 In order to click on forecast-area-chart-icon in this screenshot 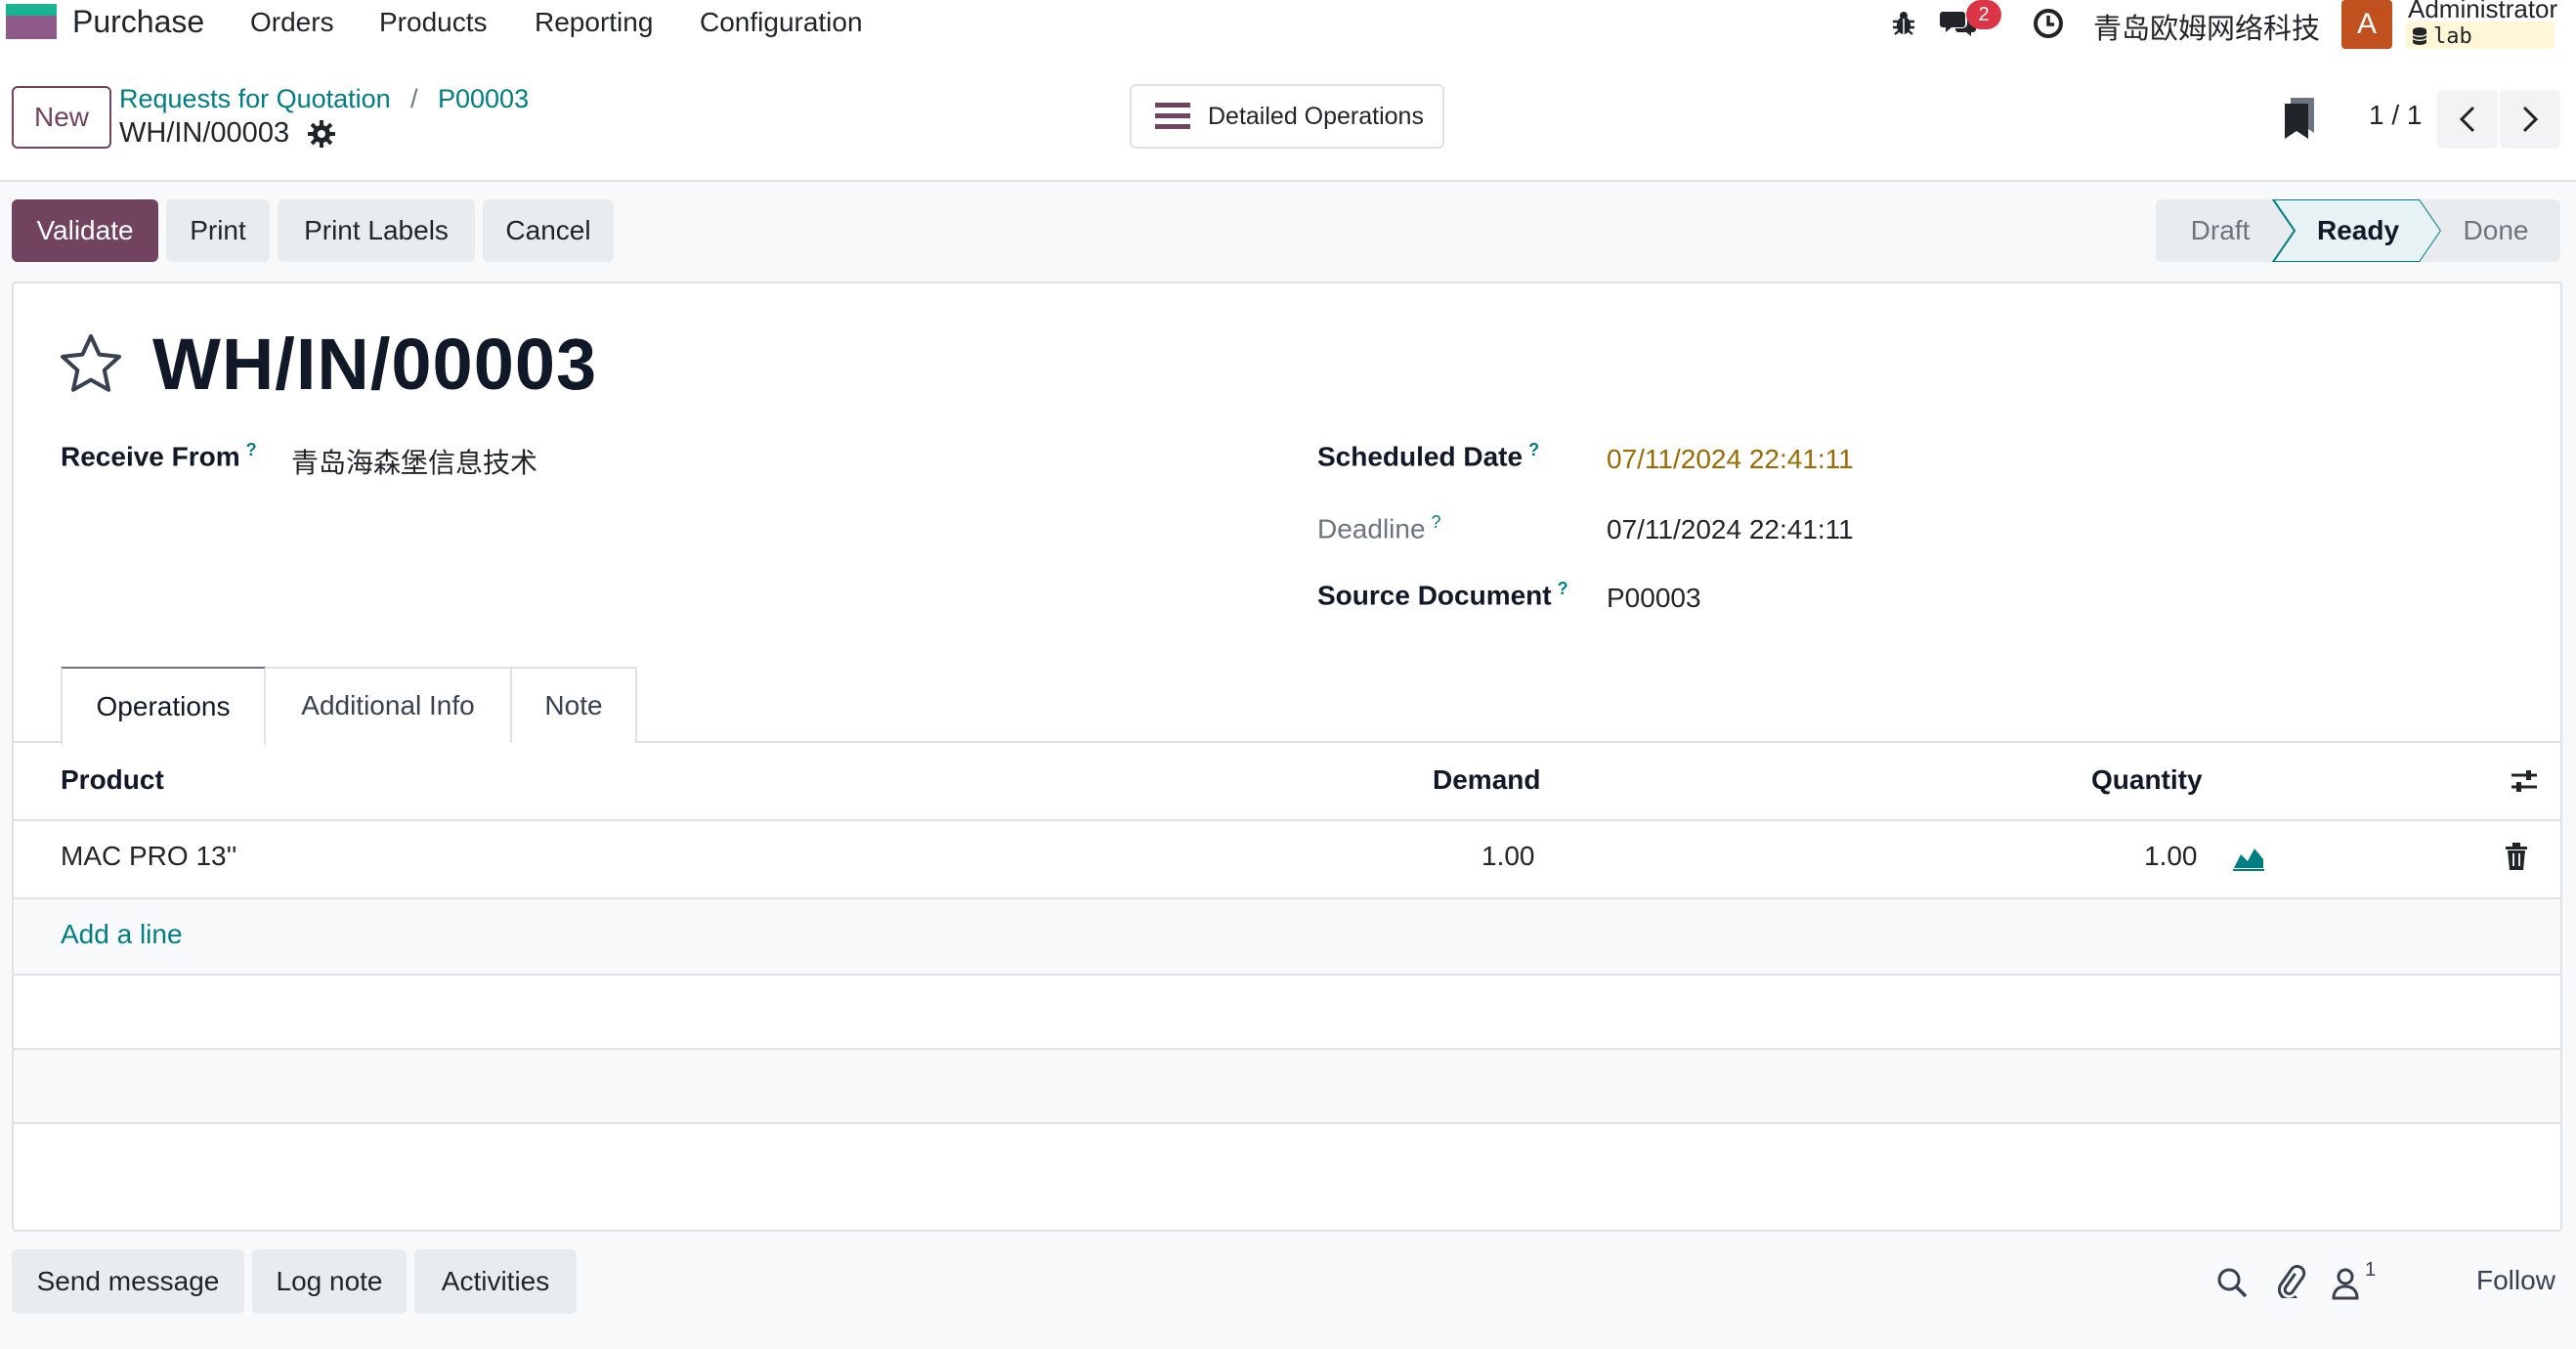, I will do `click(2249, 858)`.